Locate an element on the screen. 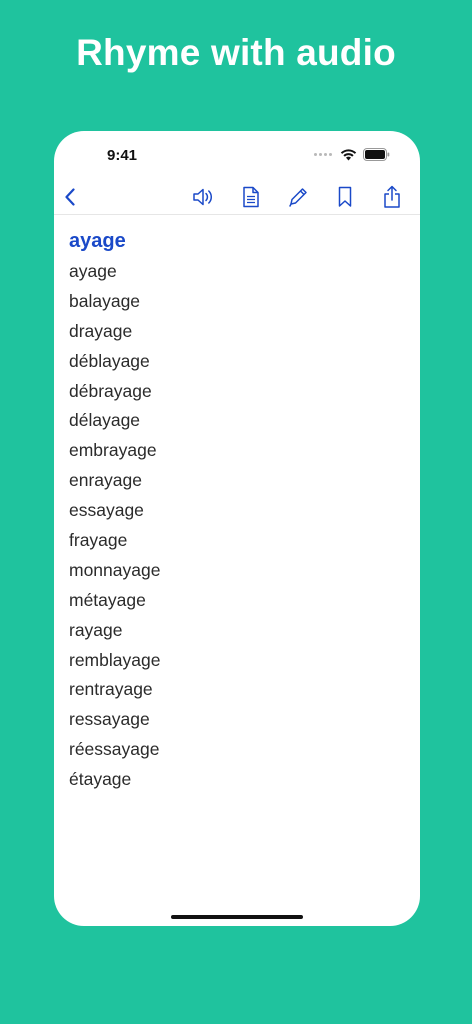 The image size is (472, 1024). rhyme-item: essayage is located at coordinates (237, 513).